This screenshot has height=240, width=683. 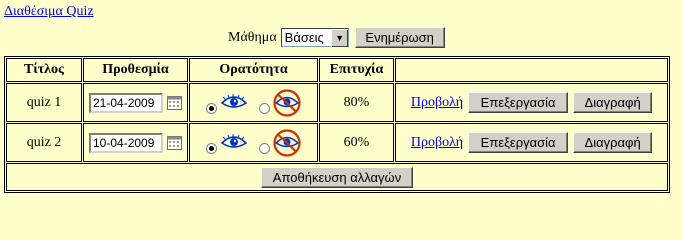 What do you see at coordinates (304, 37) in the screenshot?
I see `course-select-value: Βάσεις` at bounding box center [304, 37].